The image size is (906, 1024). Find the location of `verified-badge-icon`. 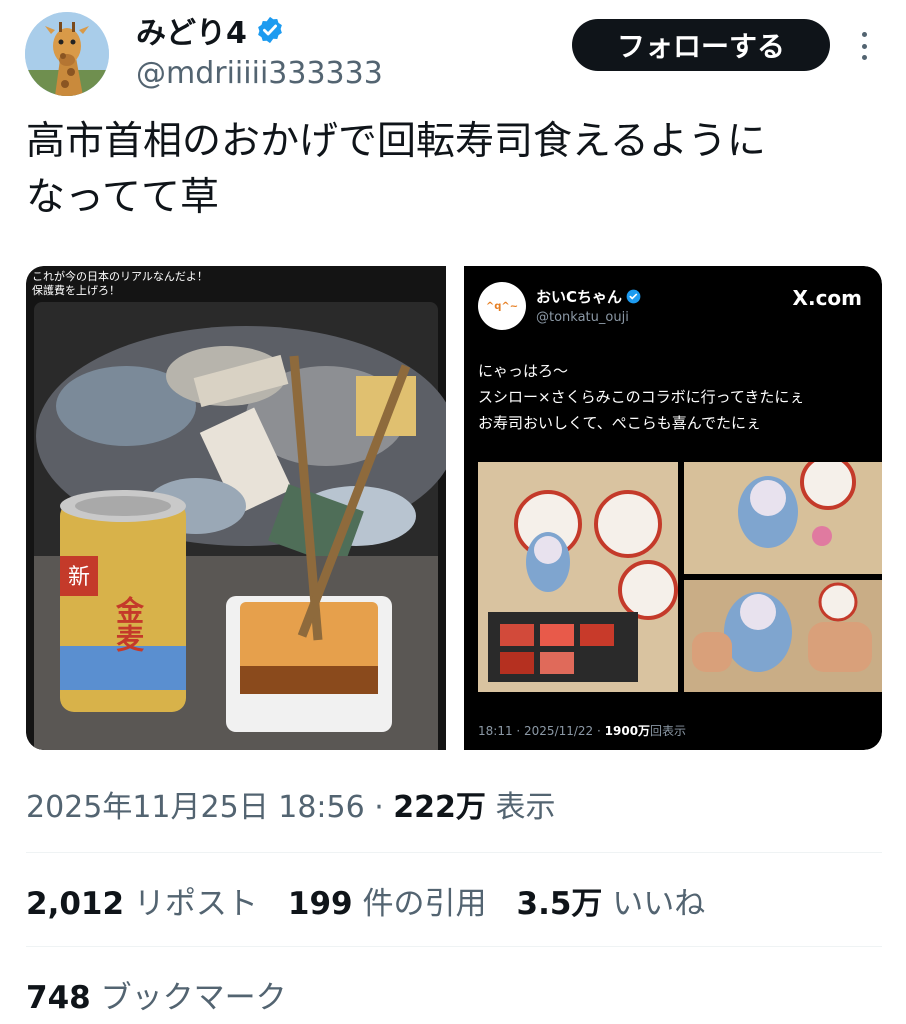

verified-badge-icon is located at coordinates (270, 30).